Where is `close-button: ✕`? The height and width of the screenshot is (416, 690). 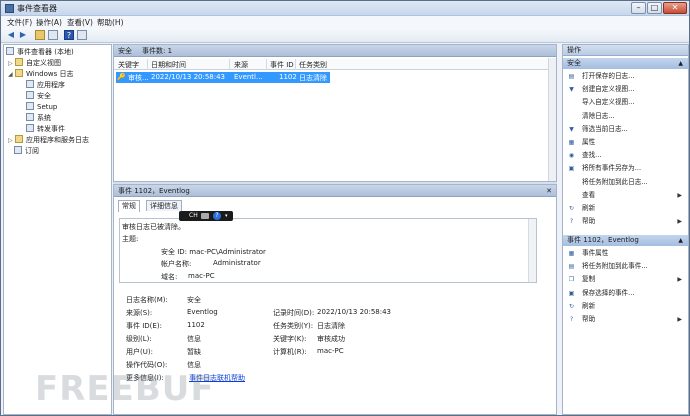 close-button: ✕ is located at coordinates (675, 8).